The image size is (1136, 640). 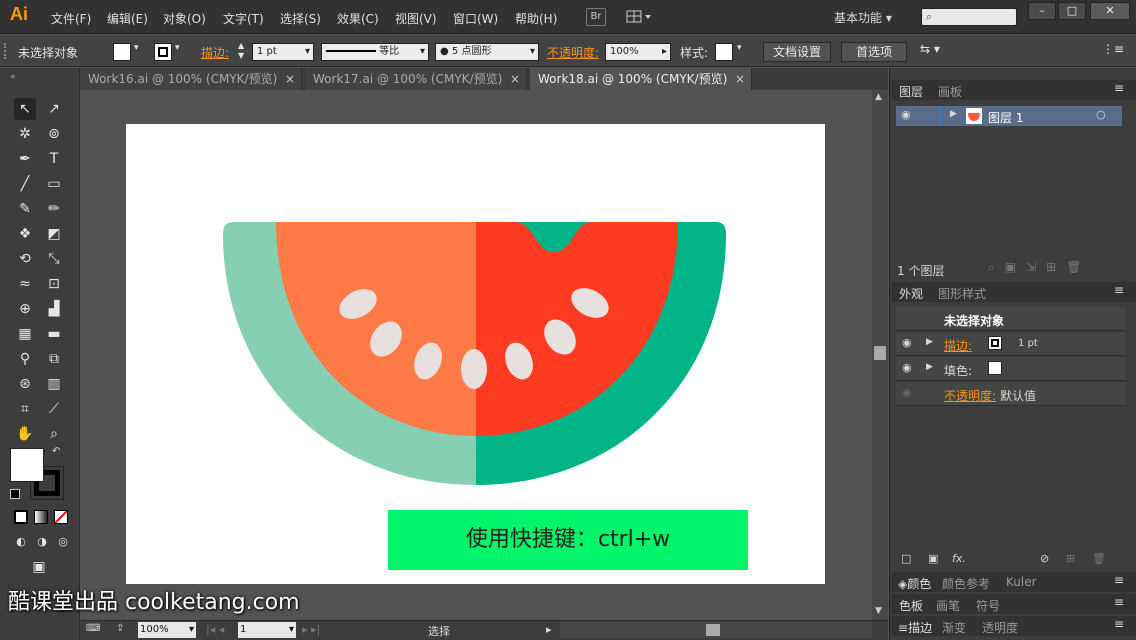 I want to click on menu-select: 选择(S), so click(x=300, y=18).